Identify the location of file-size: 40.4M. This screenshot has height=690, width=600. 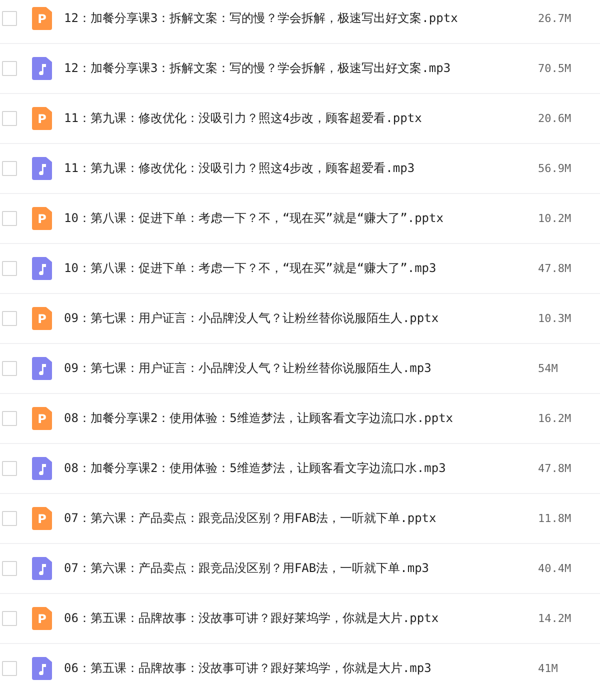
(555, 568).